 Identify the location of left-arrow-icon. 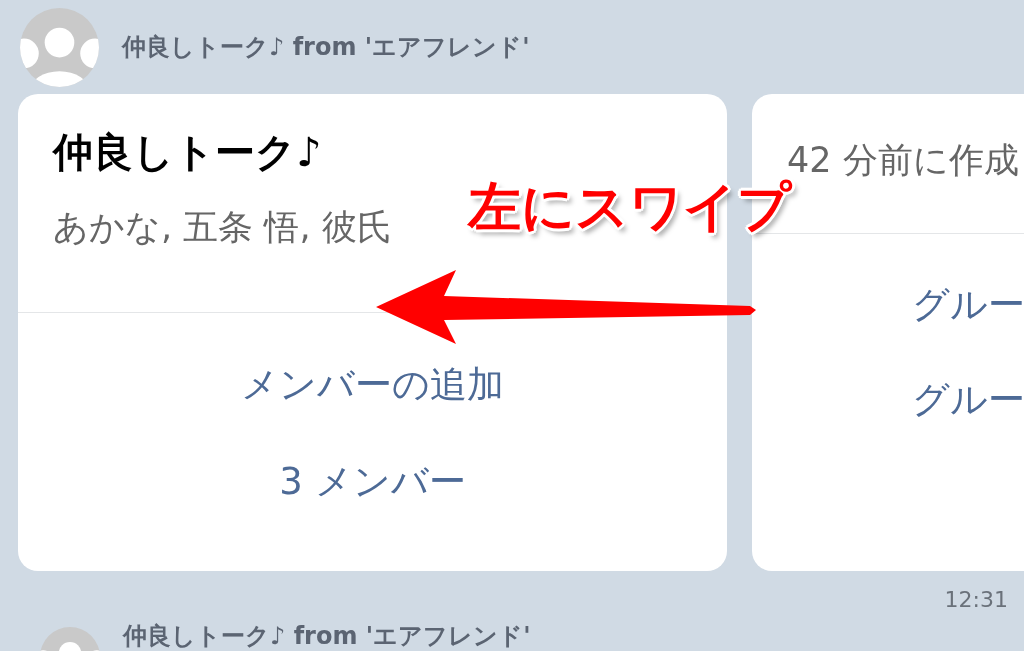
(566, 307).